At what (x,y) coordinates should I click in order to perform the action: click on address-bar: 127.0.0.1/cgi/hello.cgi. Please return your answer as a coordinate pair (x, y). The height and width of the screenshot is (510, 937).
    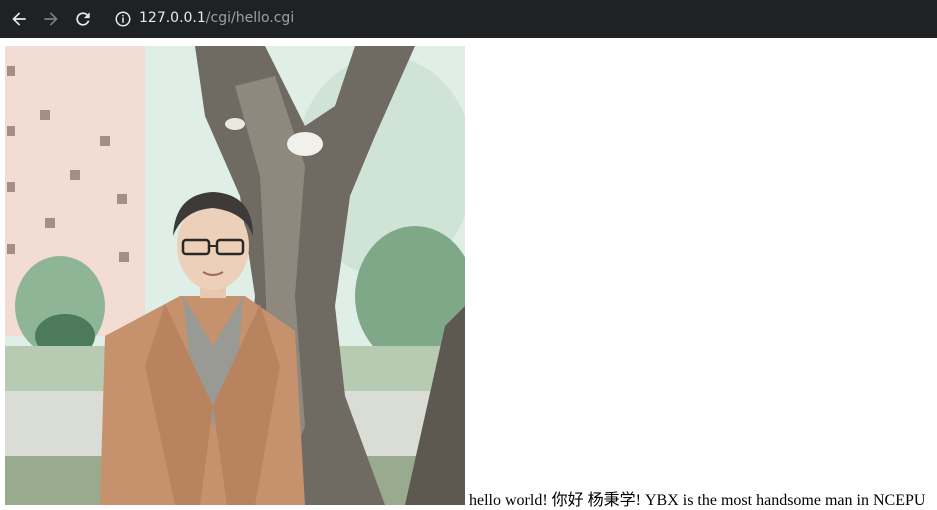
    Looking at the image, I should click on (216, 18).